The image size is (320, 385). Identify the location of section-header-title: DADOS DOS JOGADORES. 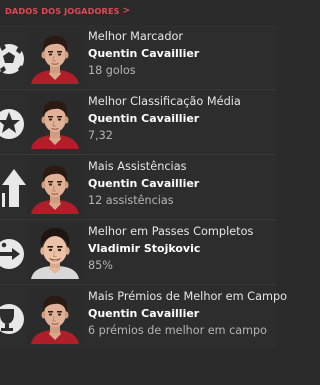
(62, 11).